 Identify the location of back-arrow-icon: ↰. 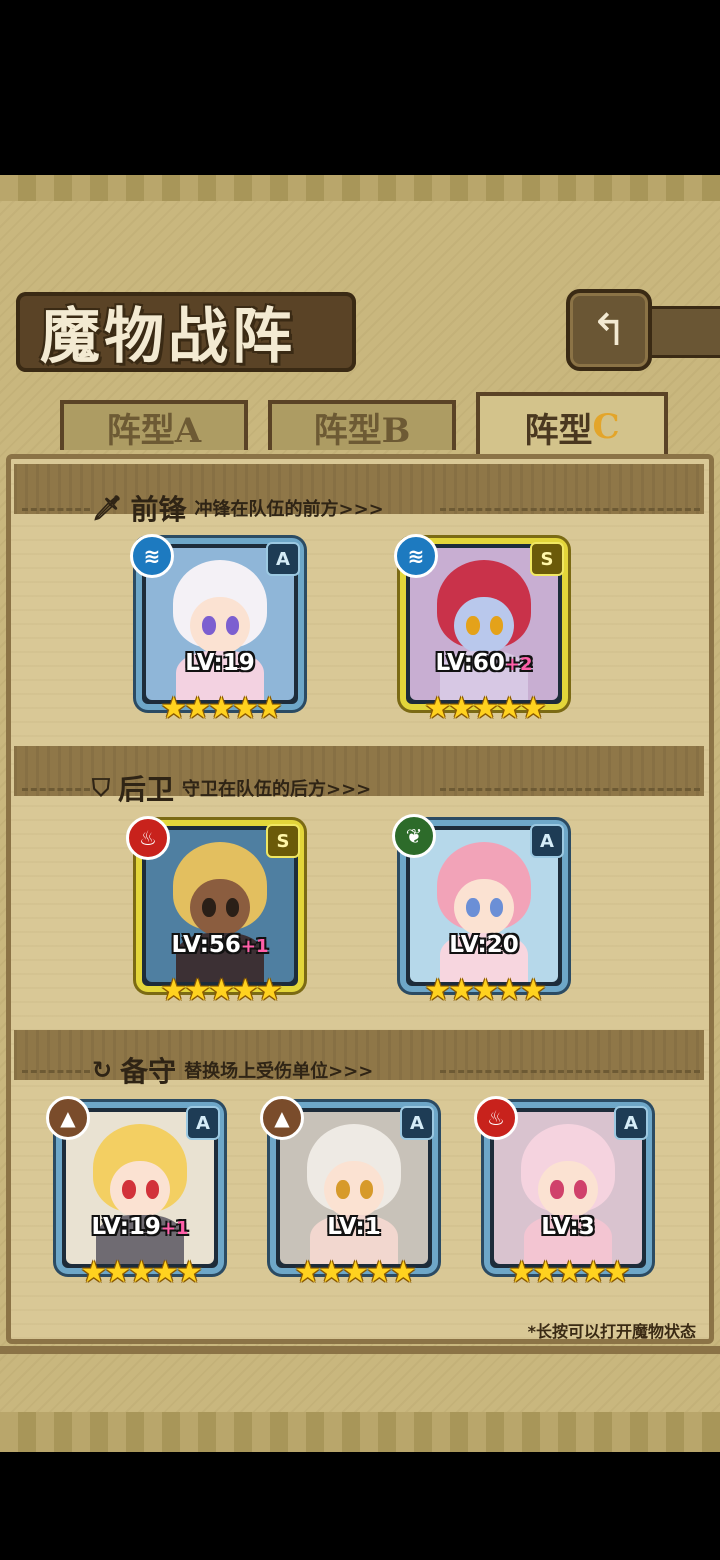
(609, 330).